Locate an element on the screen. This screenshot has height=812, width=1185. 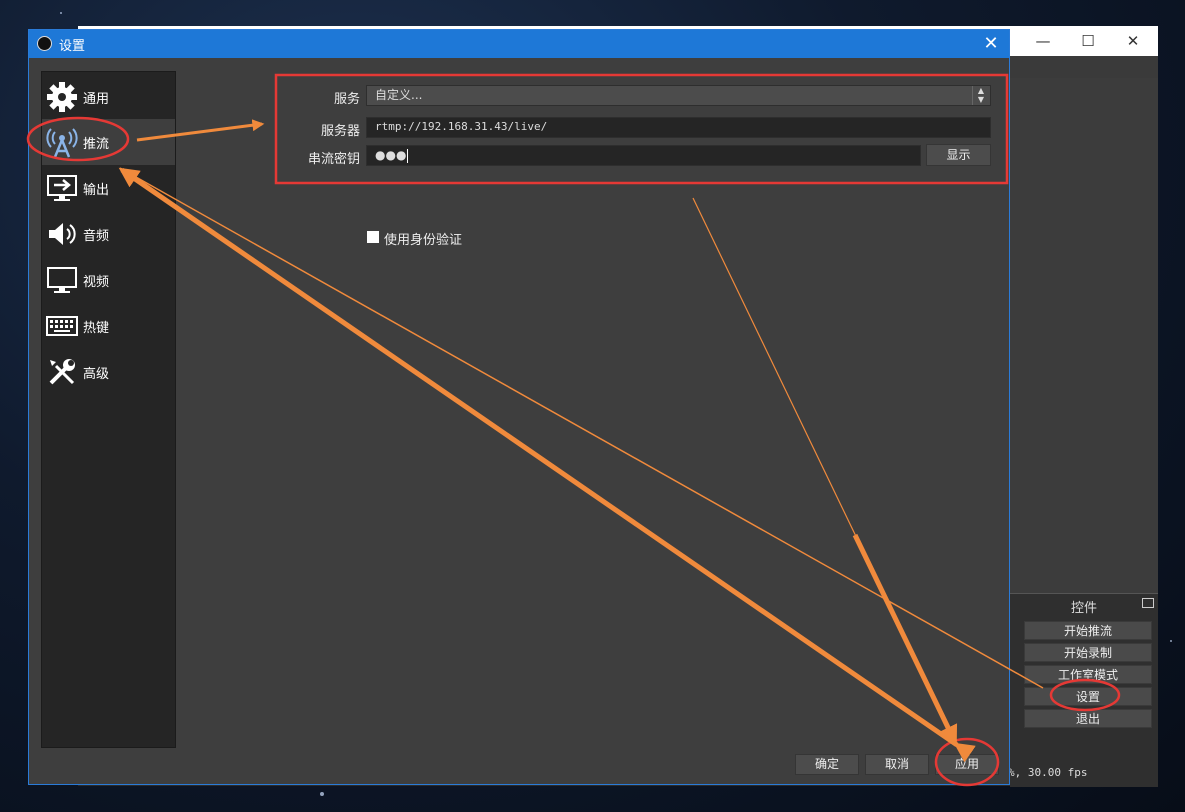
obs-logo-icon is located at coordinates (44, 43).